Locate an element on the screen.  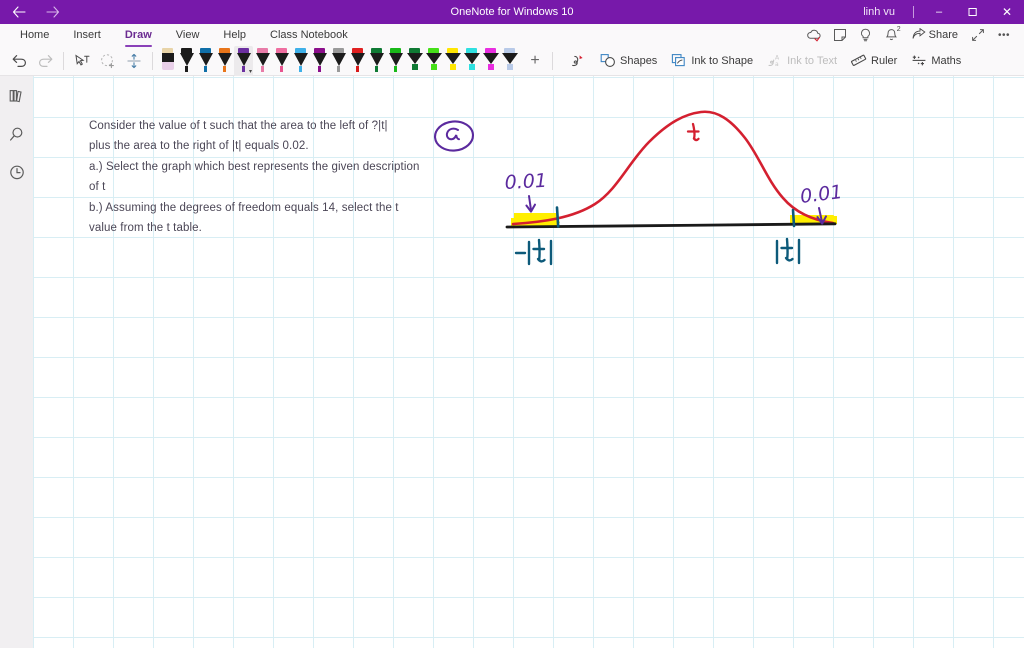
notifications-bell-icon: 2 is located at coordinates (892, 35).